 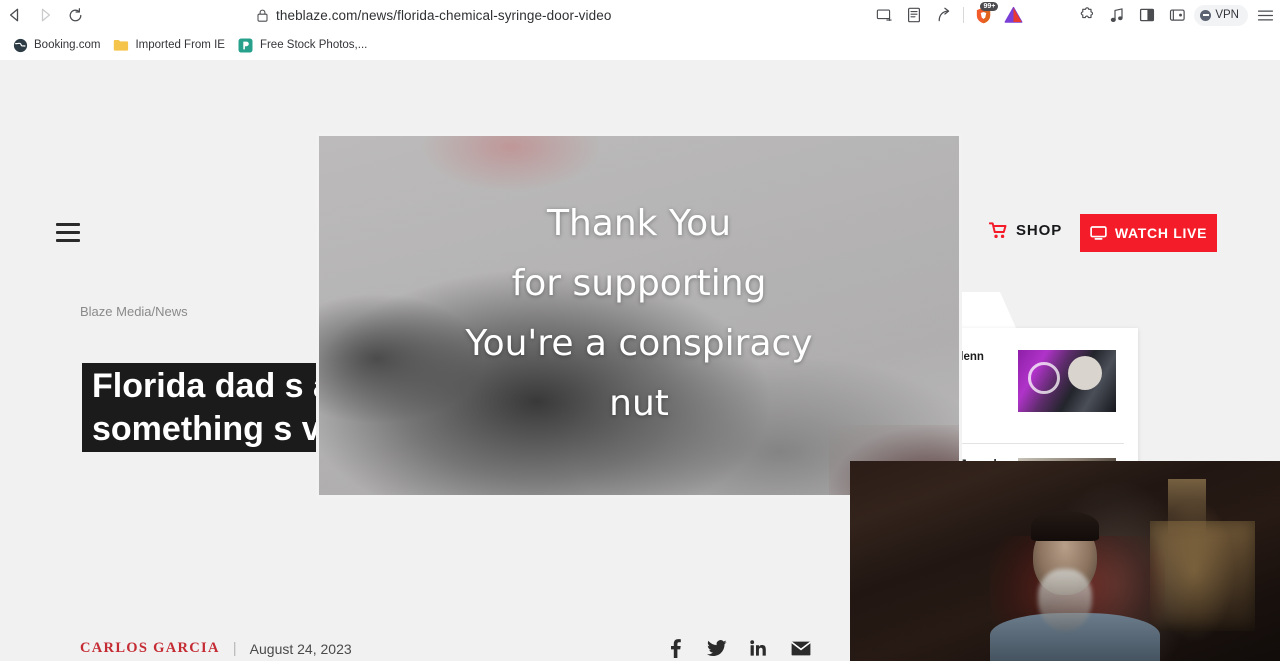 I want to click on extensions-puzzle-icon, so click(x=1087, y=15).